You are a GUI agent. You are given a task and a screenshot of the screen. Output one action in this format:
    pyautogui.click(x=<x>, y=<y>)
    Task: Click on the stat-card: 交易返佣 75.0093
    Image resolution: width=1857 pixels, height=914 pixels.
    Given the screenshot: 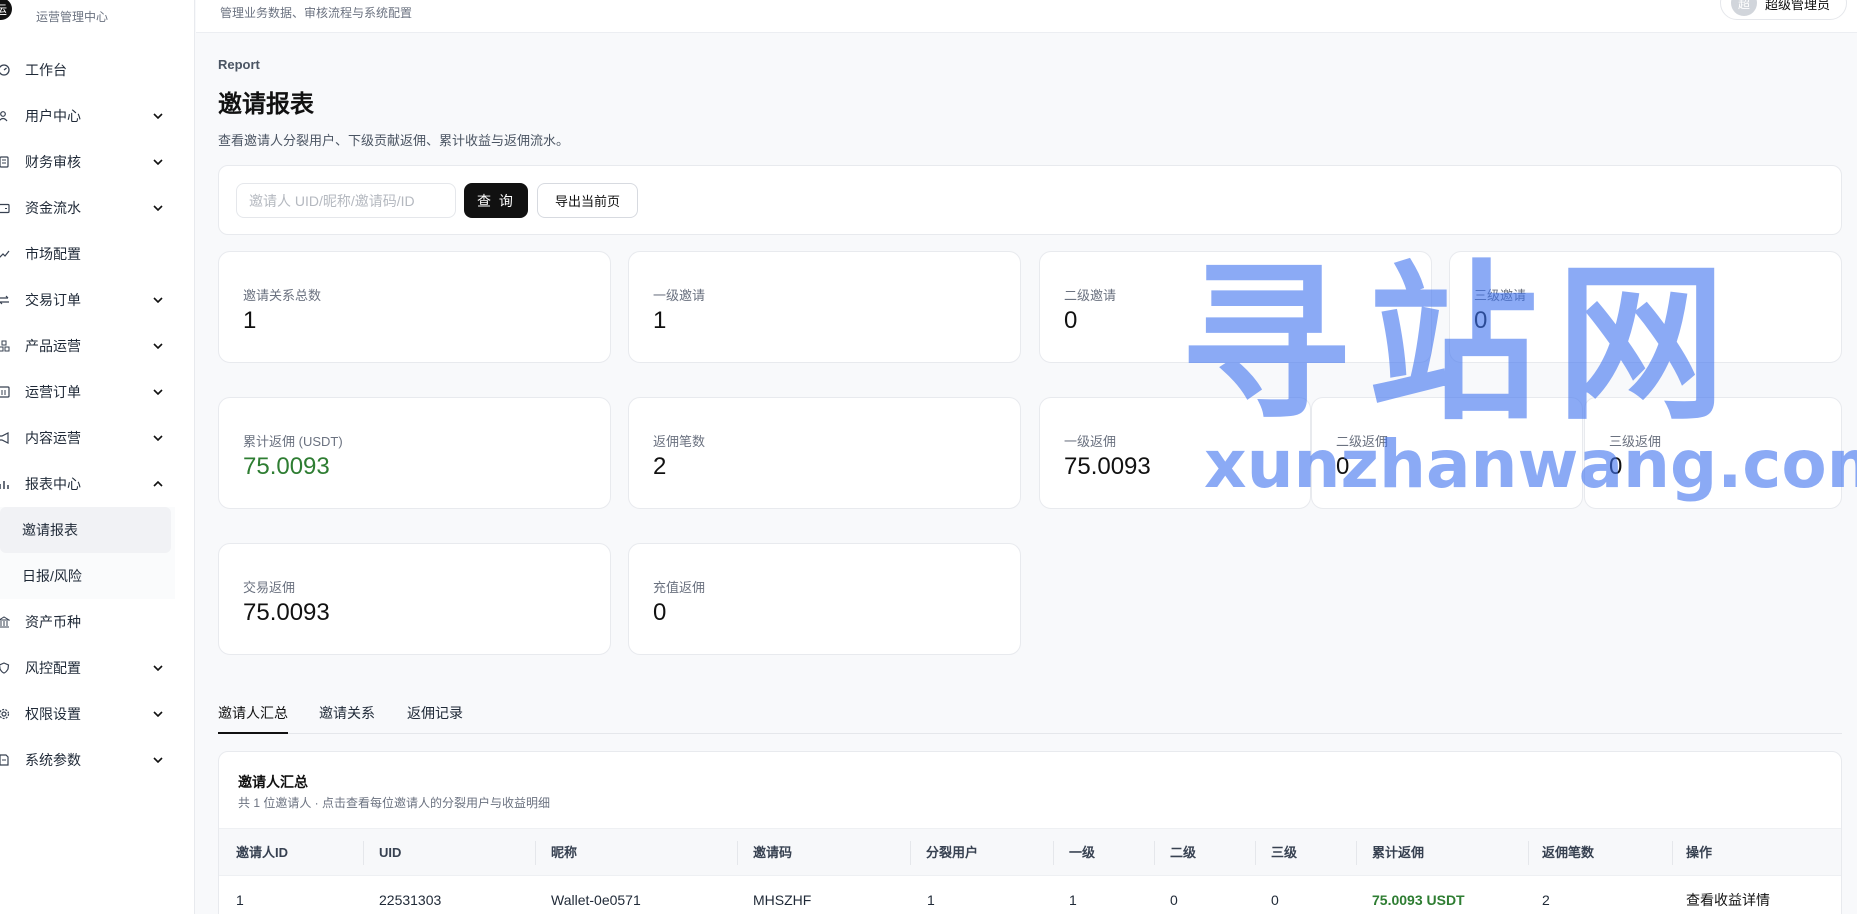 What is the action you would take?
    pyautogui.click(x=414, y=599)
    